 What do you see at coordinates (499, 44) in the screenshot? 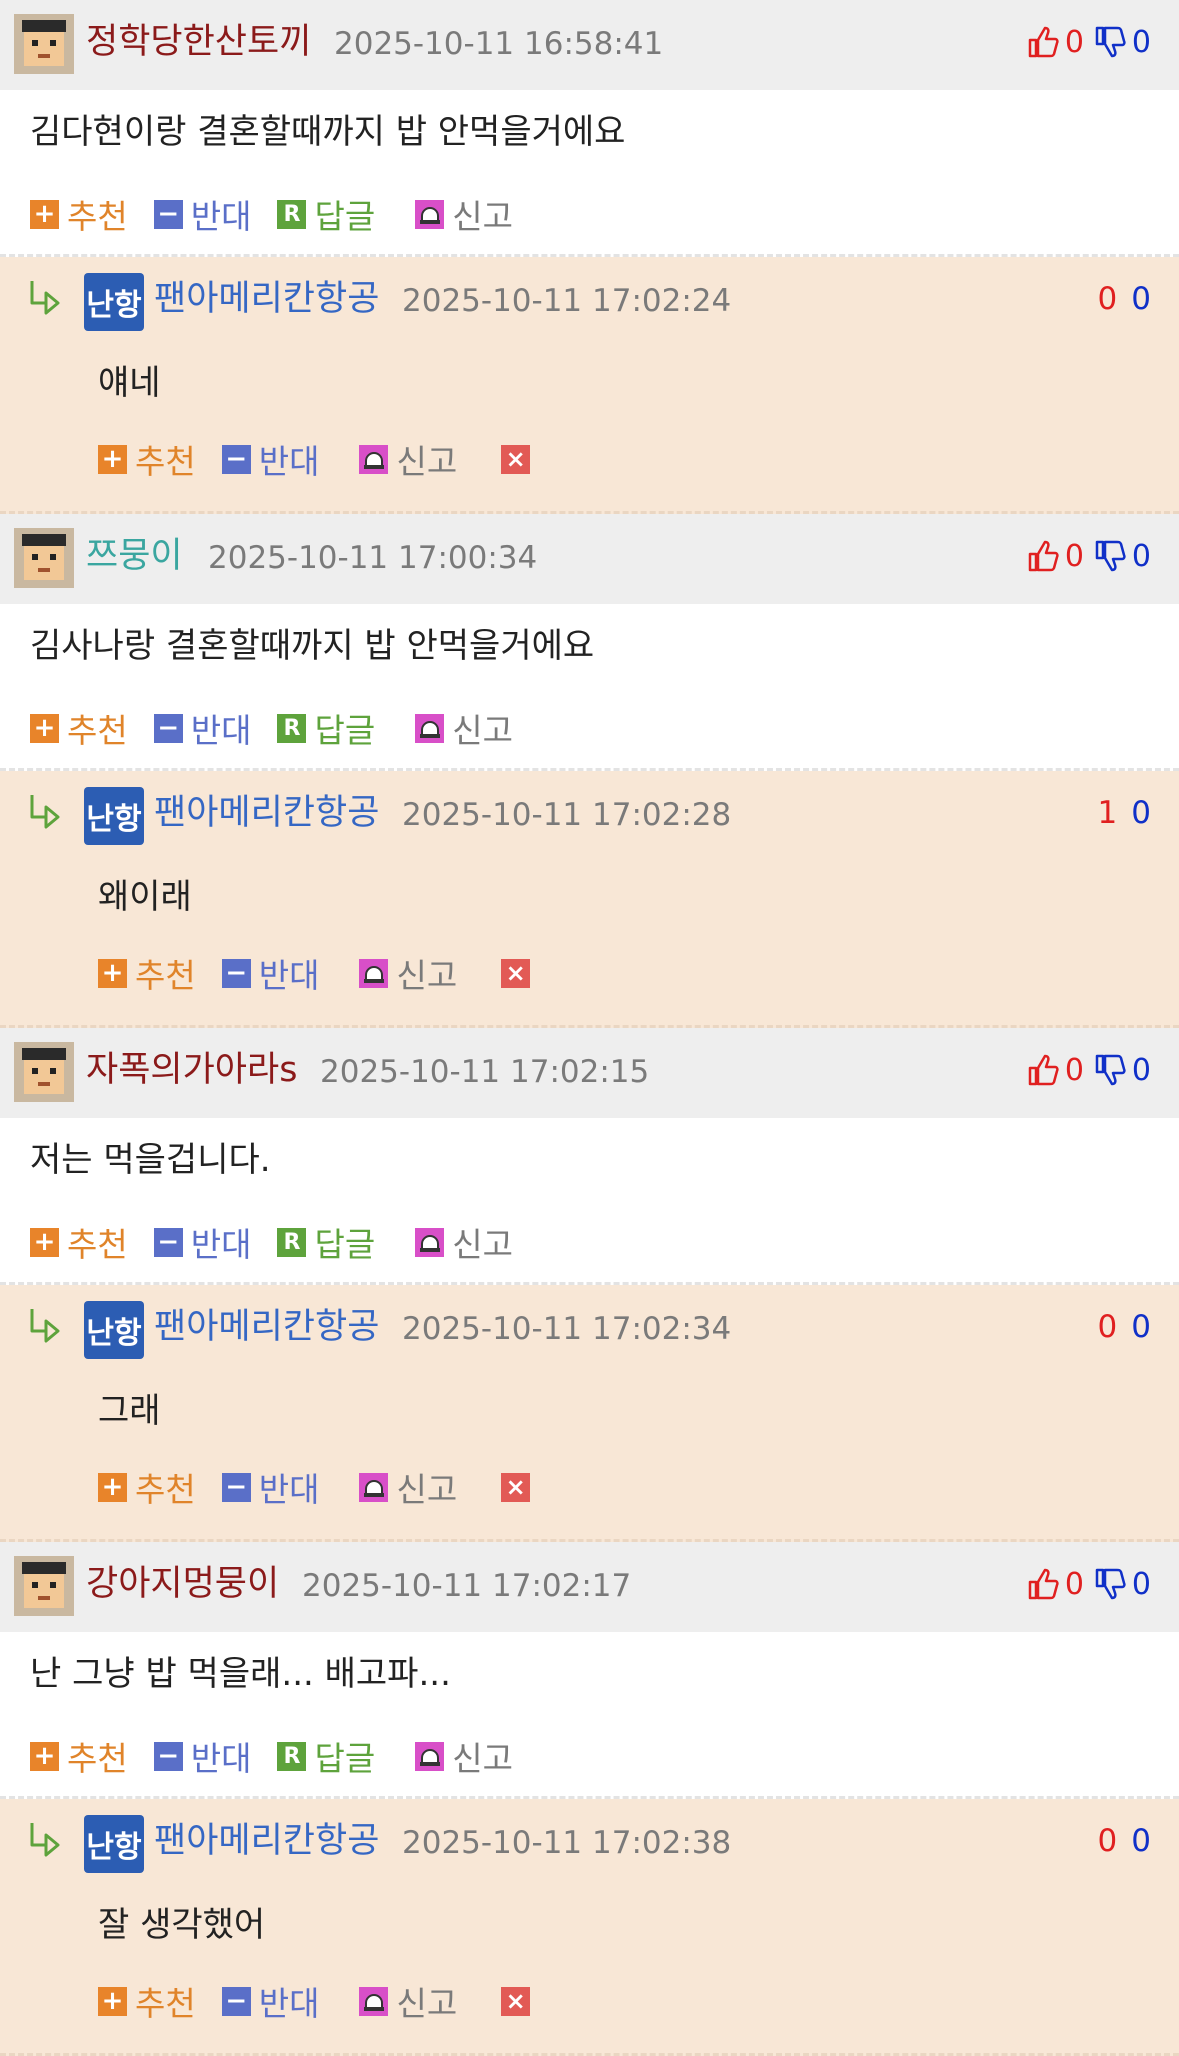
I see `comment-date: 2025-10-11 16:58:41` at bounding box center [499, 44].